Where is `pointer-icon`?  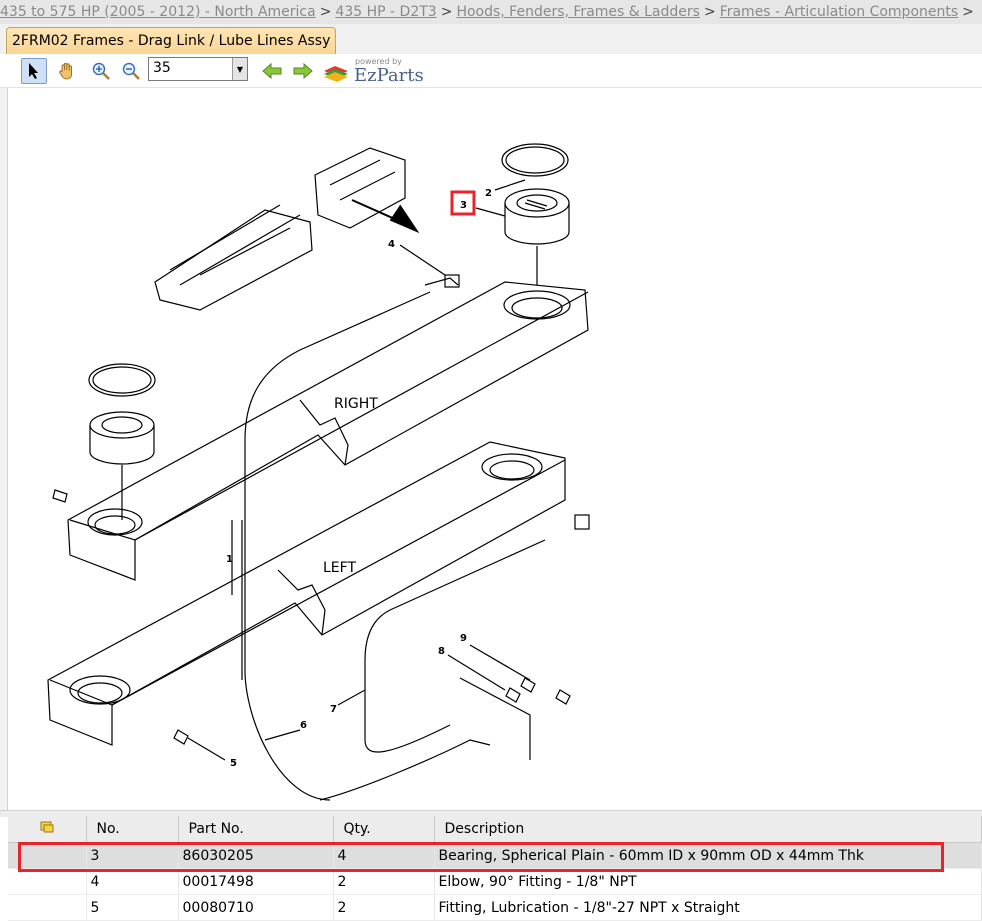
pointer-icon is located at coordinates (33, 71).